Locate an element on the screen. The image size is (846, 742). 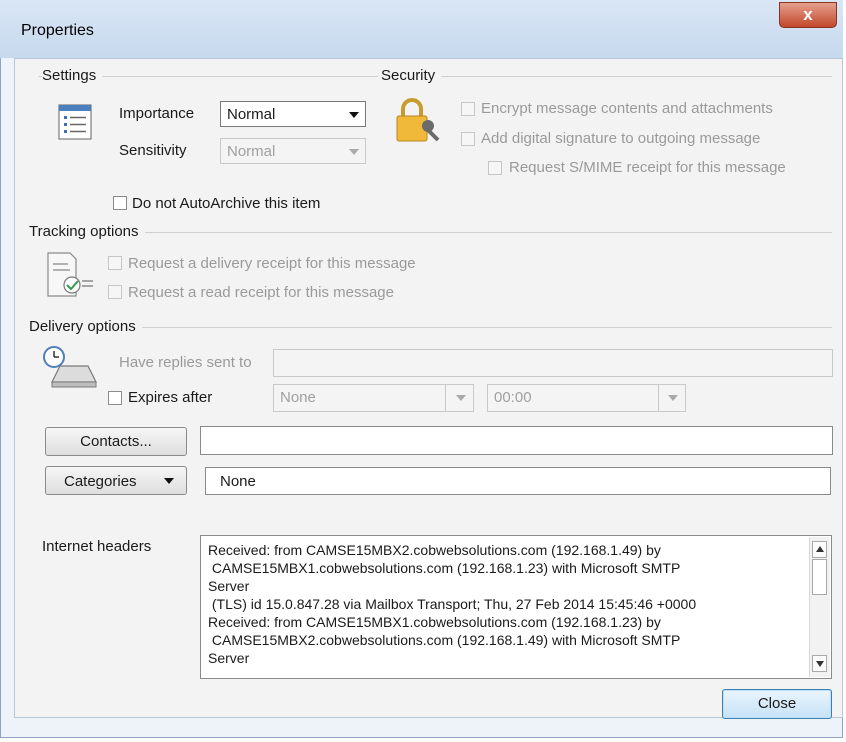
title-bar is located at coordinates (421, 29).